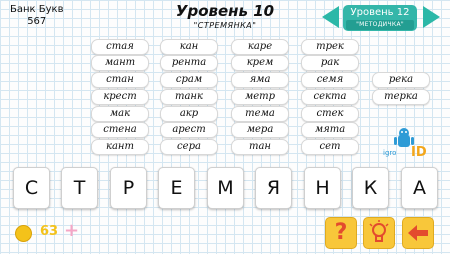 Image resolution: width=450 pixels, height=254 pixels. Describe the element at coordinates (260, 63) in the screenshot. I see `found-word: крем` at that location.